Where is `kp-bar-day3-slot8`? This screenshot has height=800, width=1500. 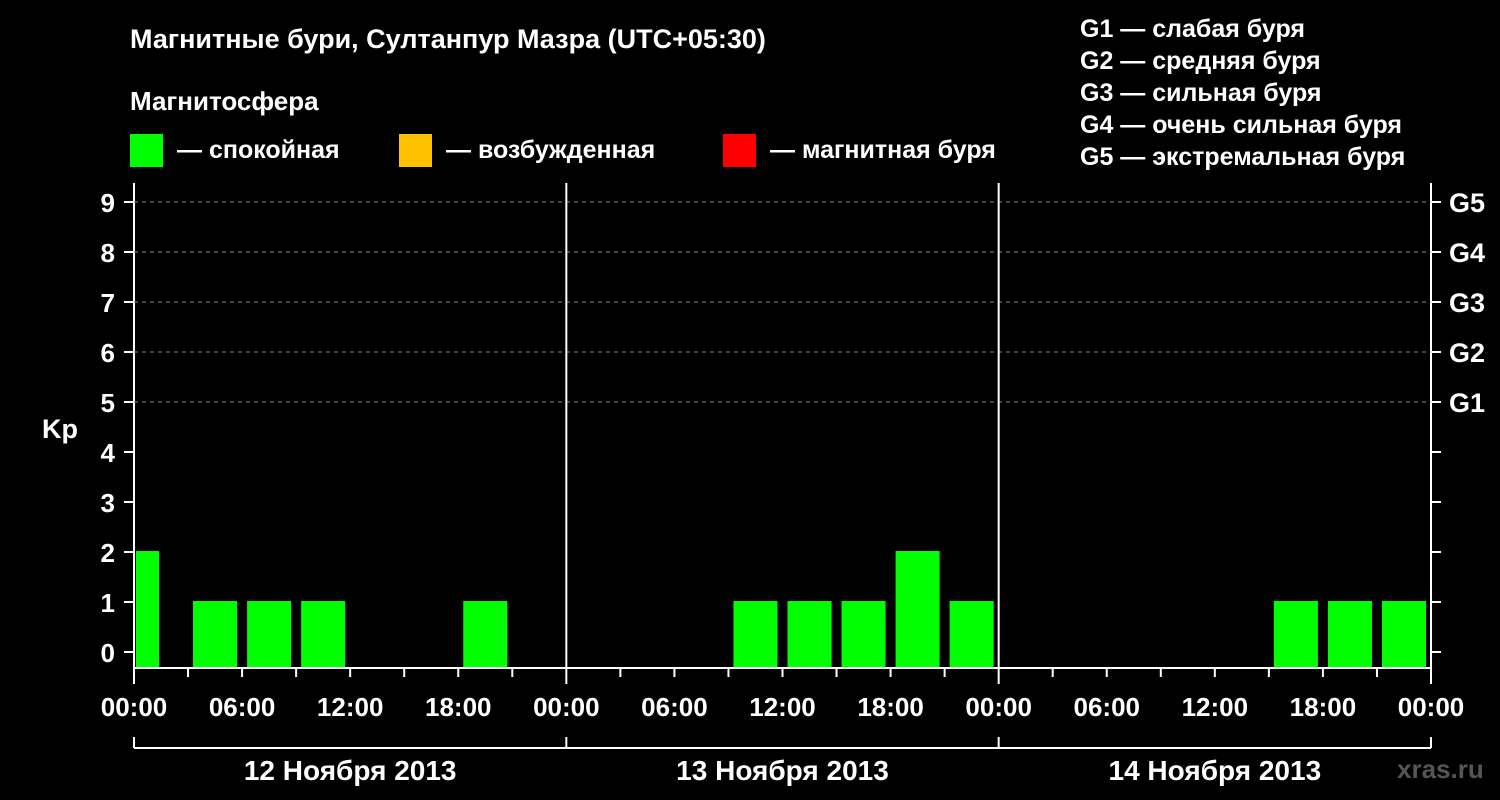
kp-bar-day3-slot8 is located at coordinates (1403, 634).